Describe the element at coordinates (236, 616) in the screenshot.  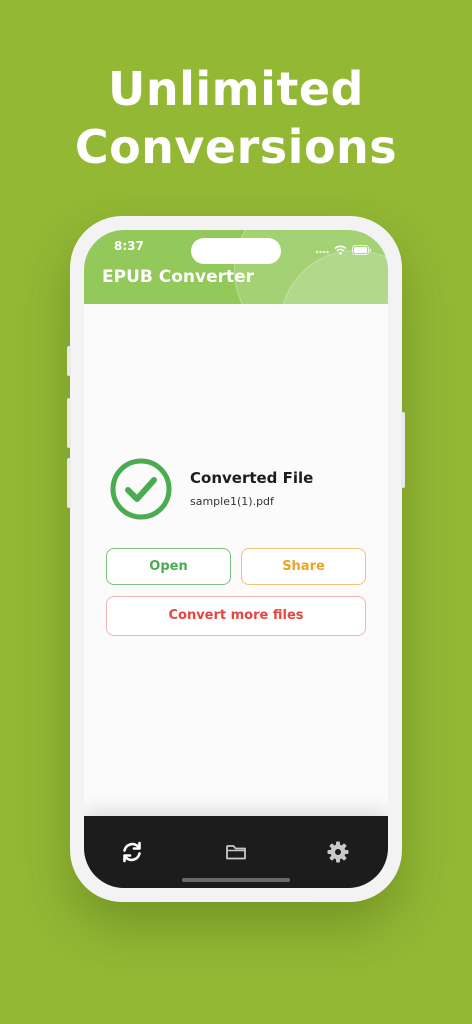
I see `convert-more-button: Convert more files` at that location.